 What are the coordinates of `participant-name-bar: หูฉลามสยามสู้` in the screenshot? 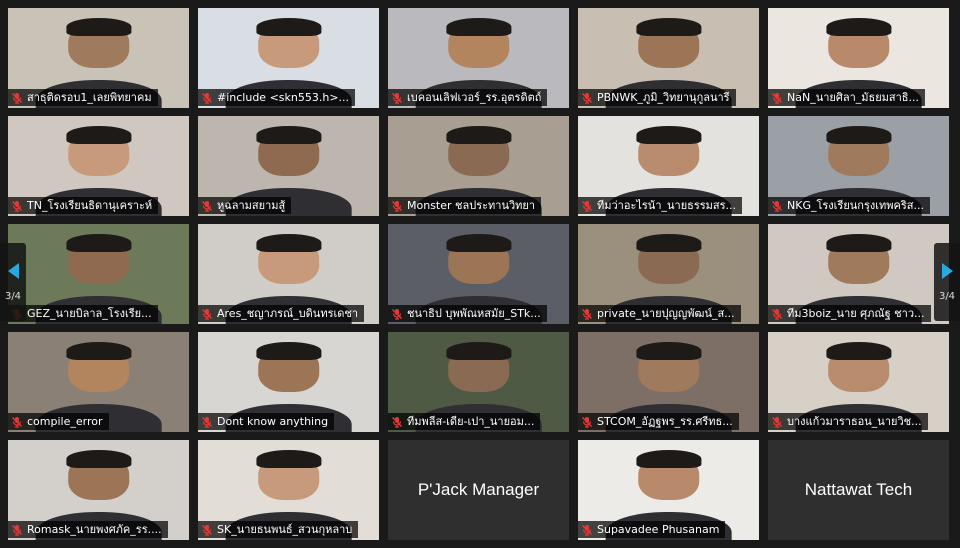 It's located at (245, 205).